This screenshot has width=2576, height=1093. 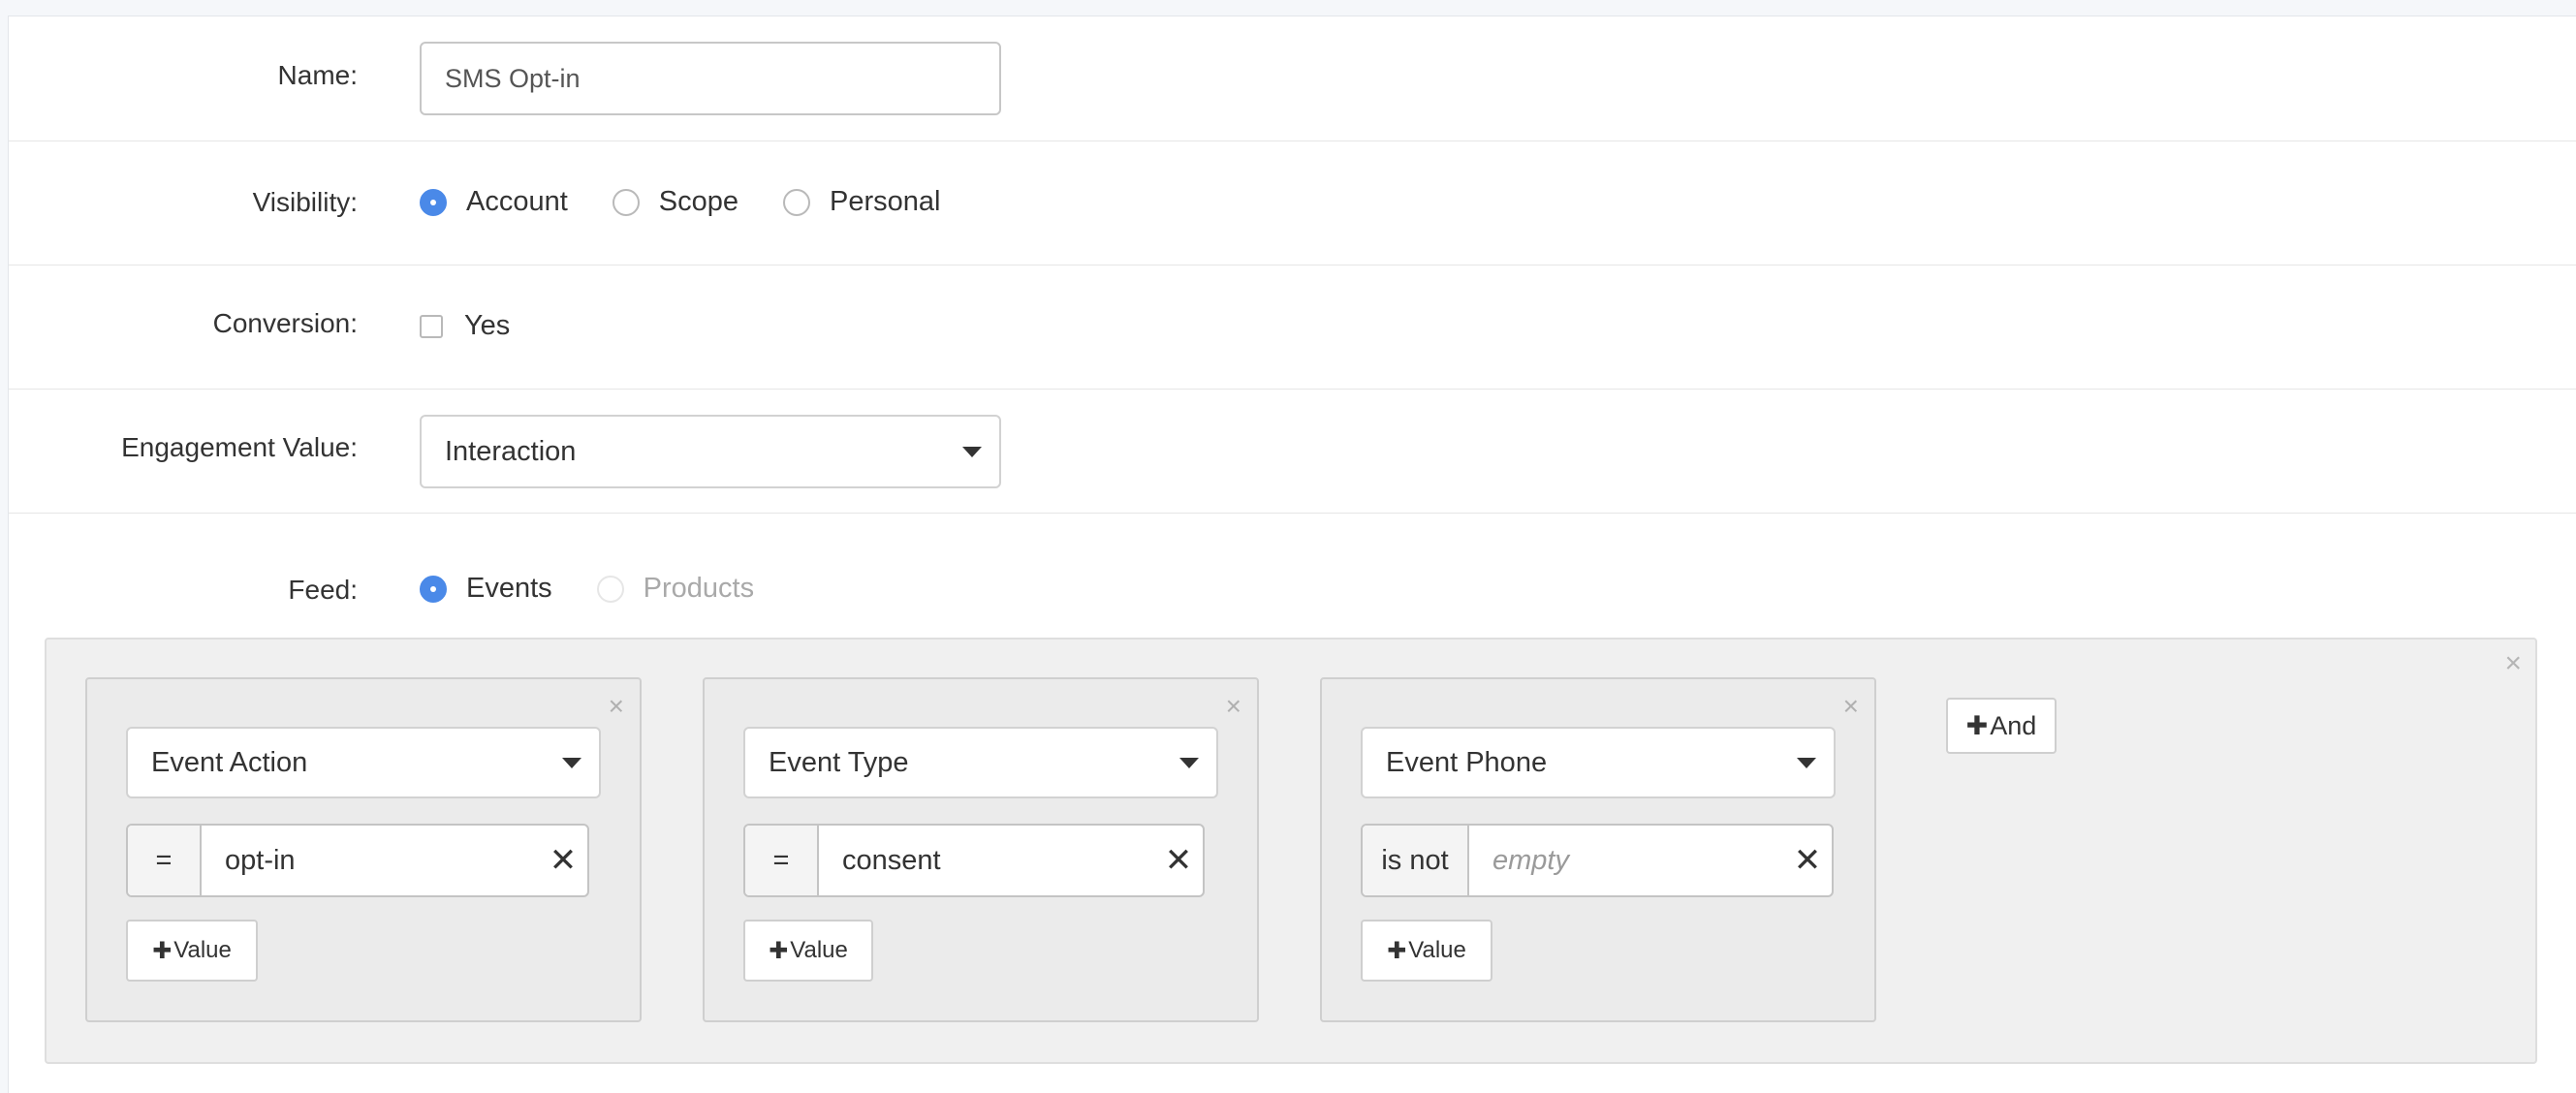 I want to click on visibility-option-label: Personal, so click(x=885, y=201).